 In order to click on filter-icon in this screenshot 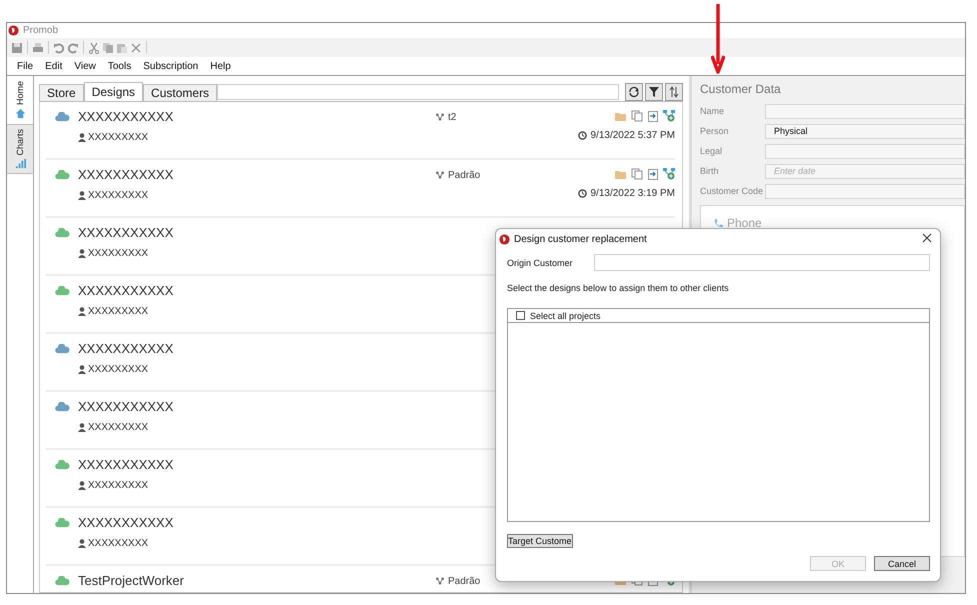, I will do `click(654, 92)`.